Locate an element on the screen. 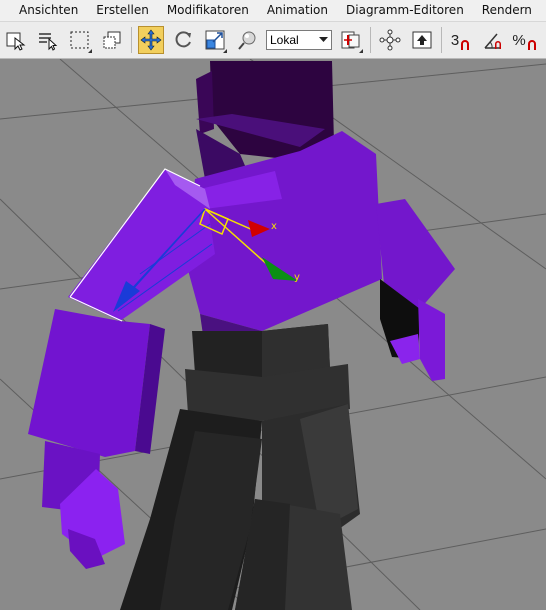  upload-arrow-icon is located at coordinates (422, 40).